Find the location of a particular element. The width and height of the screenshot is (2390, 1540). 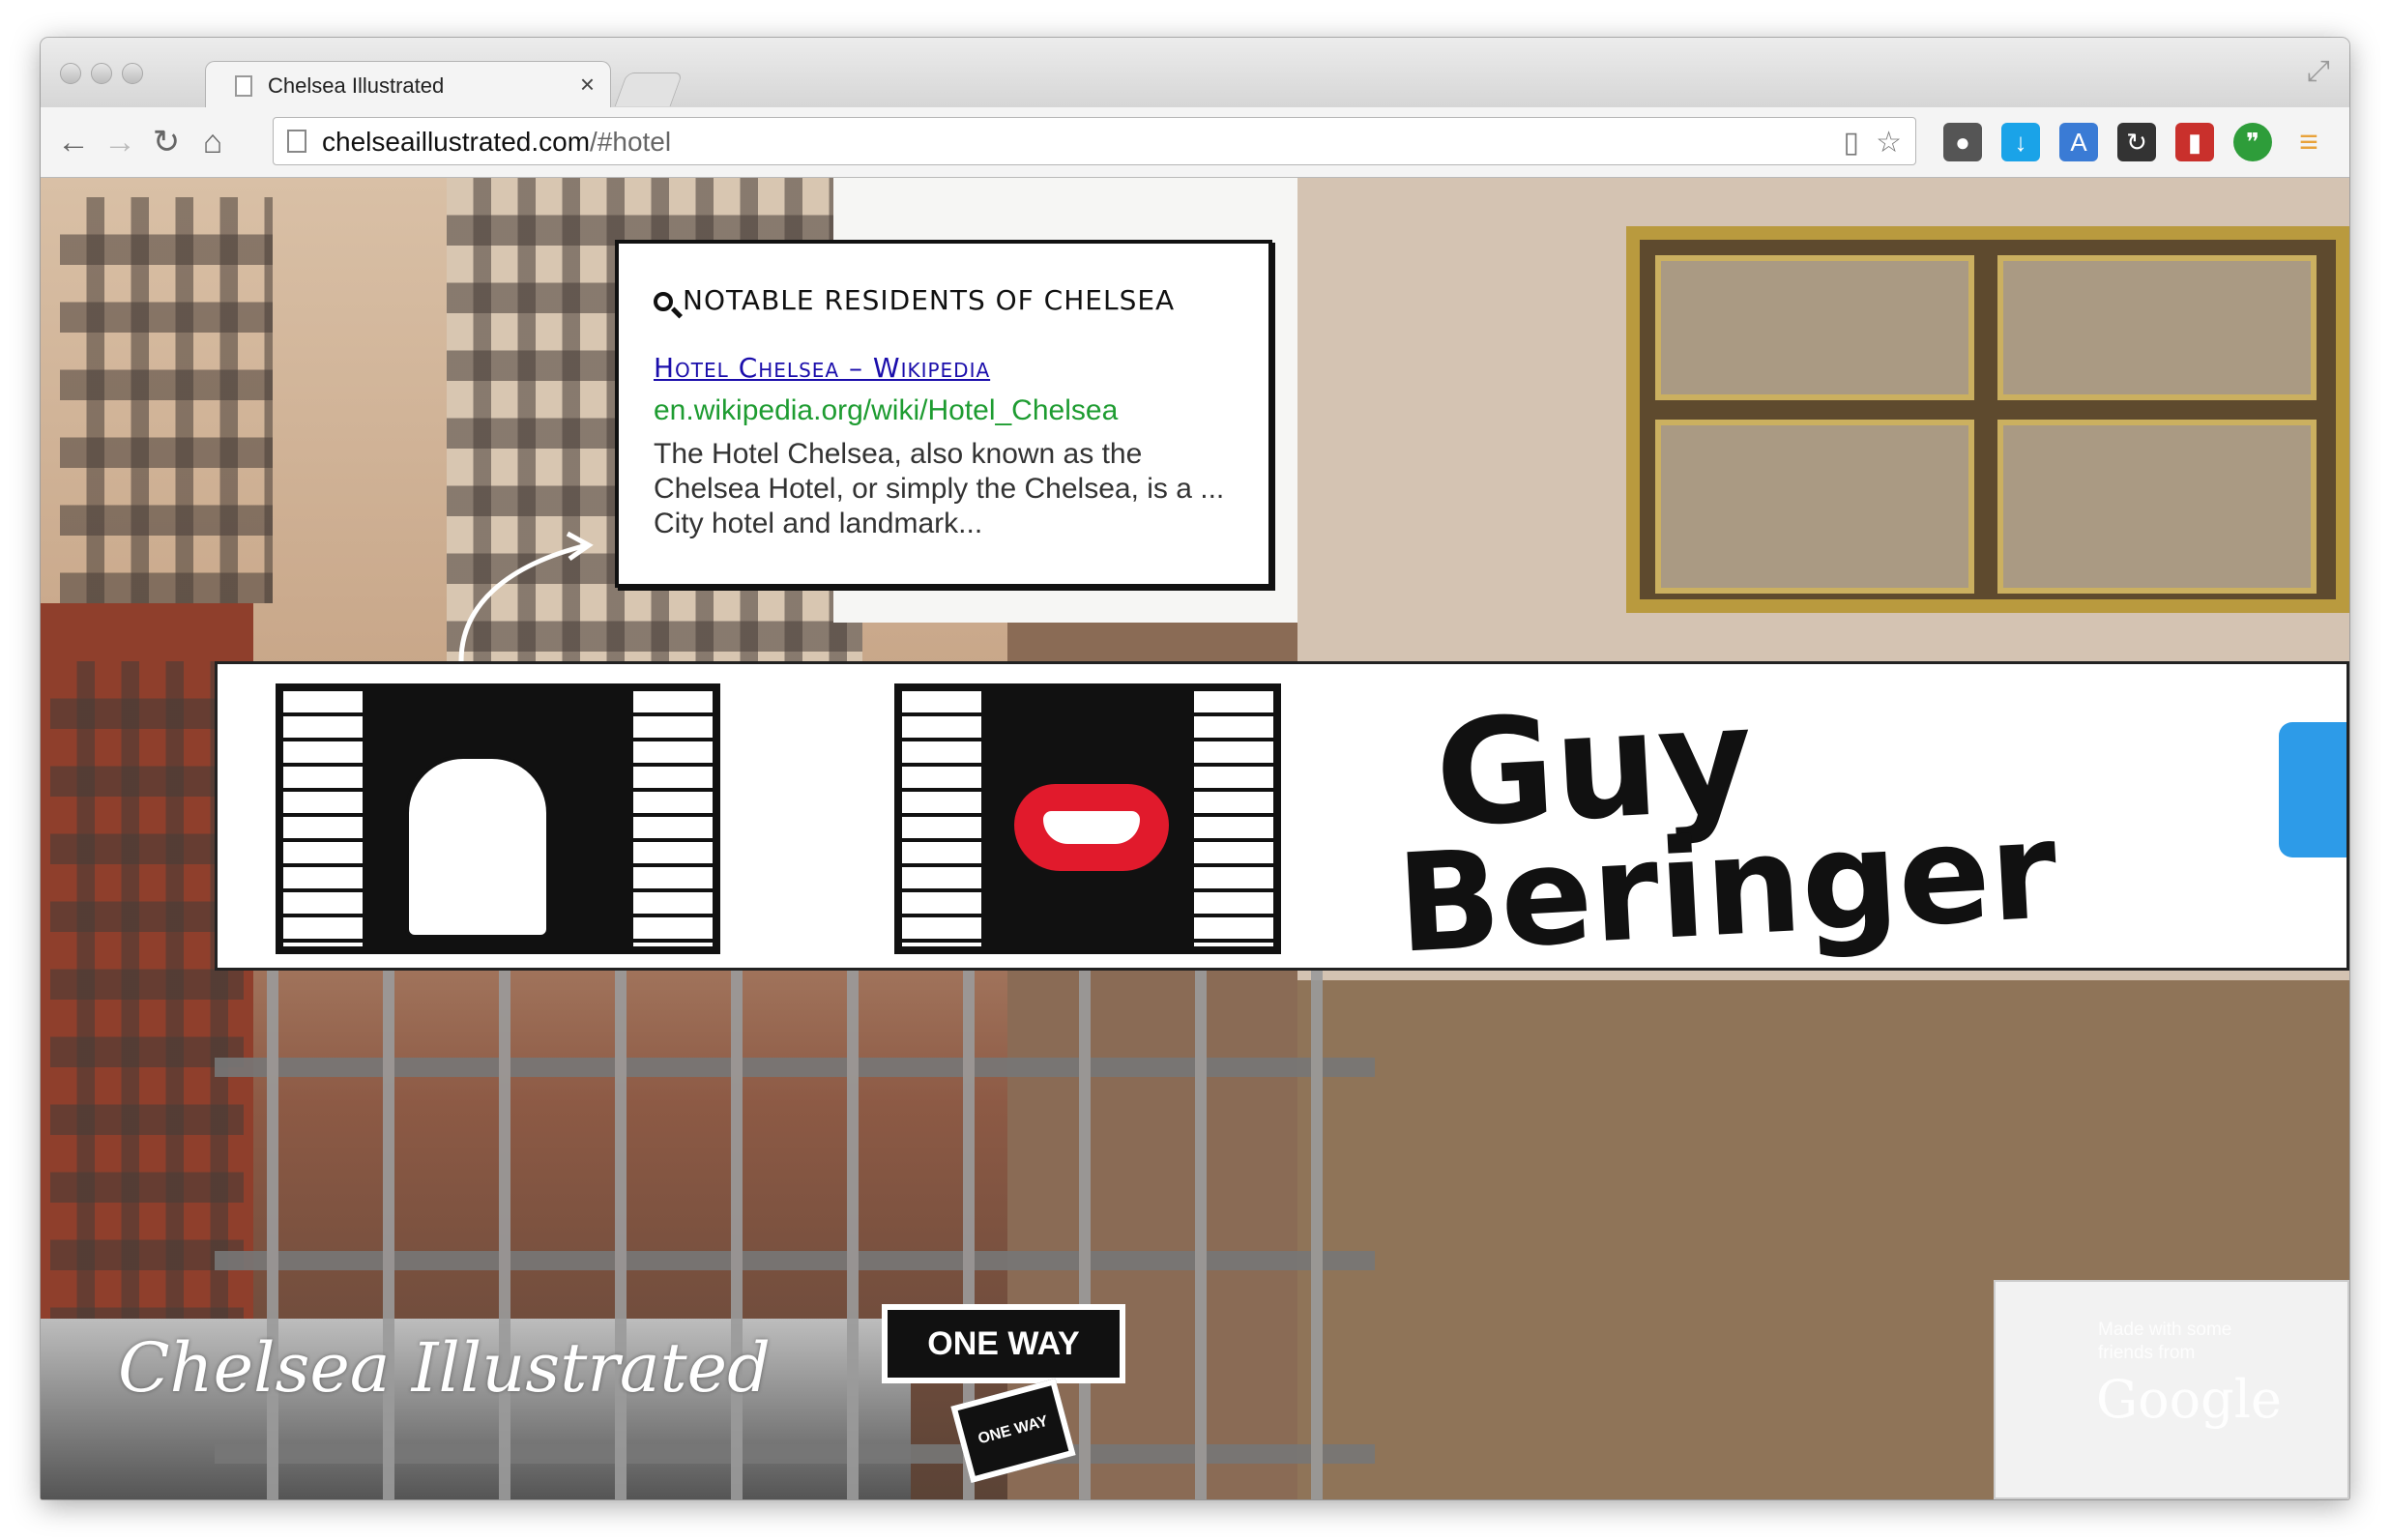

evernote-icon: ● is located at coordinates (1962, 142).